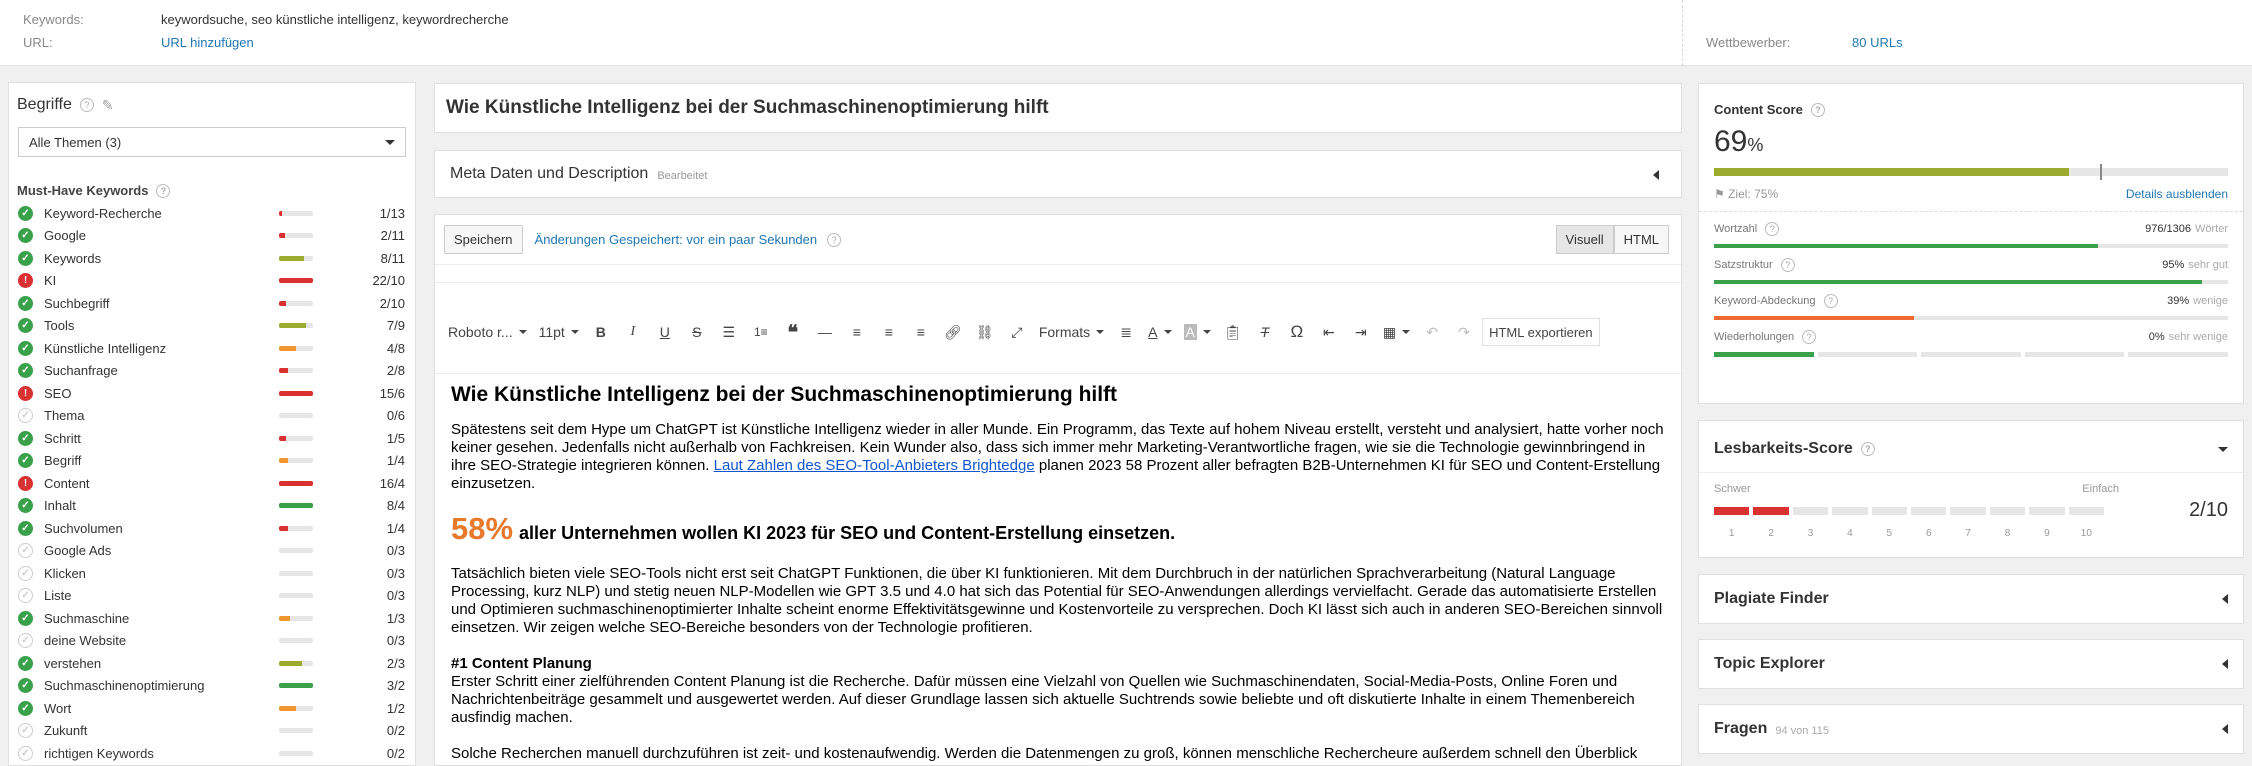  Describe the element at coordinates (1071, 332) in the screenshot. I see `formats-select: Formats` at that location.